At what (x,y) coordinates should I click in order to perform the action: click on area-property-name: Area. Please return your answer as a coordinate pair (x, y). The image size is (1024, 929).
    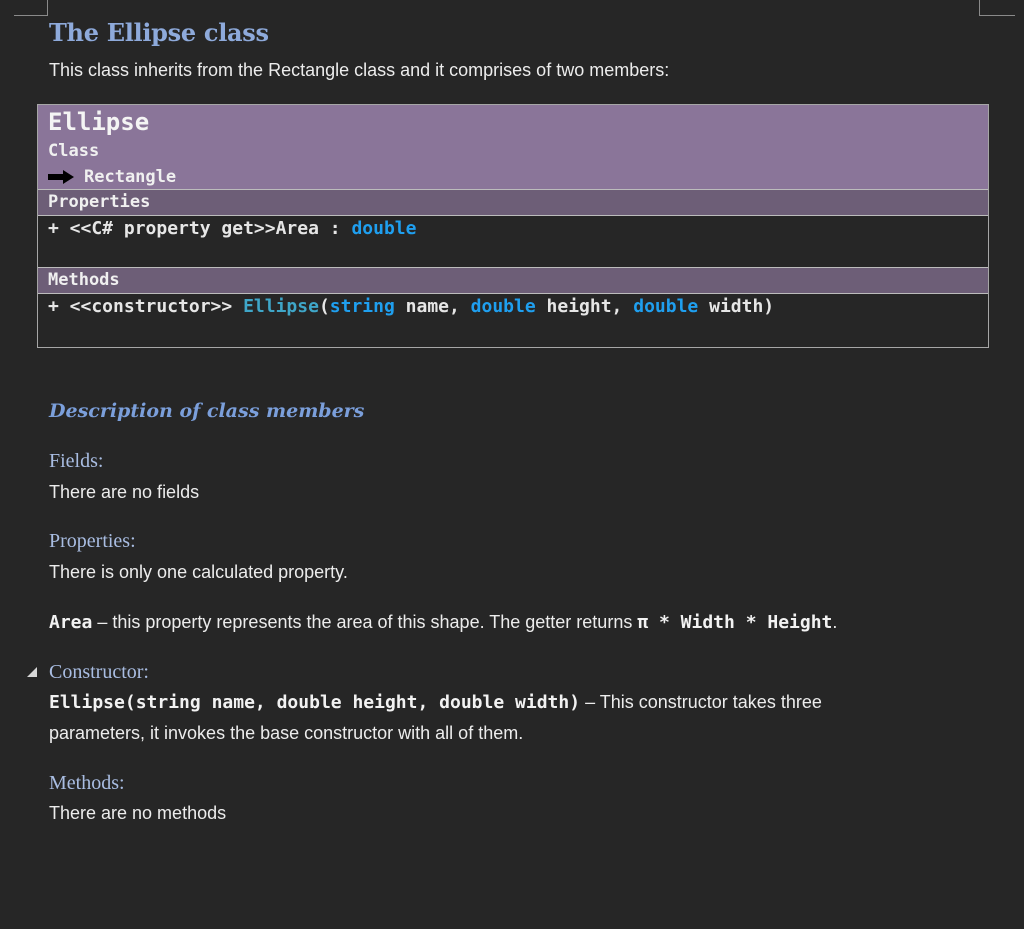
    Looking at the image, I should click on (71, 622).